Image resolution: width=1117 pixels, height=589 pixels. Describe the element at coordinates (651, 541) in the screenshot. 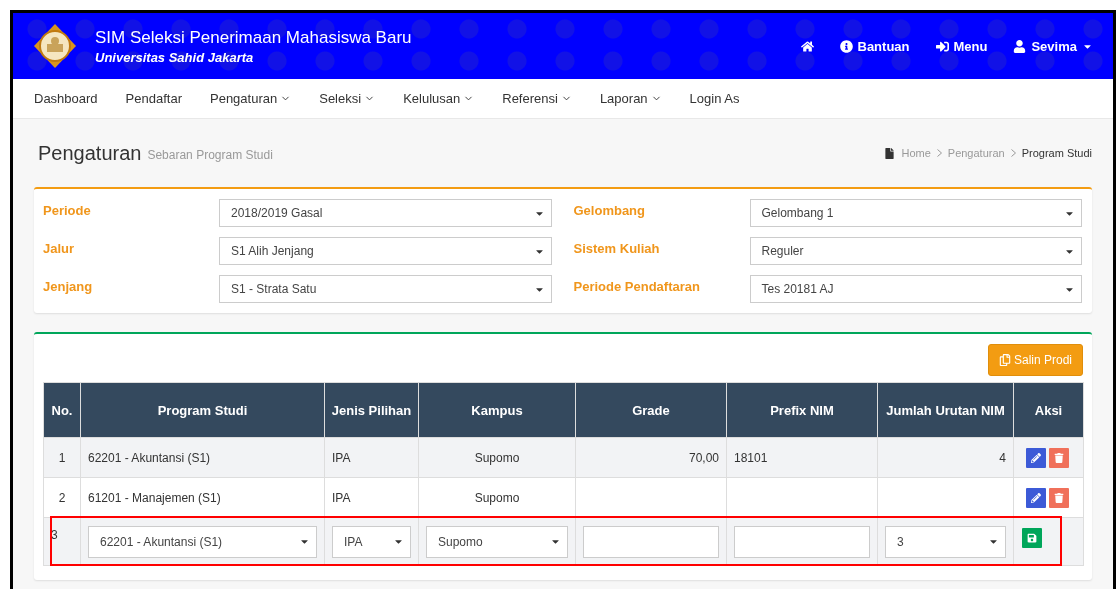

I see `grade-input` at that location.